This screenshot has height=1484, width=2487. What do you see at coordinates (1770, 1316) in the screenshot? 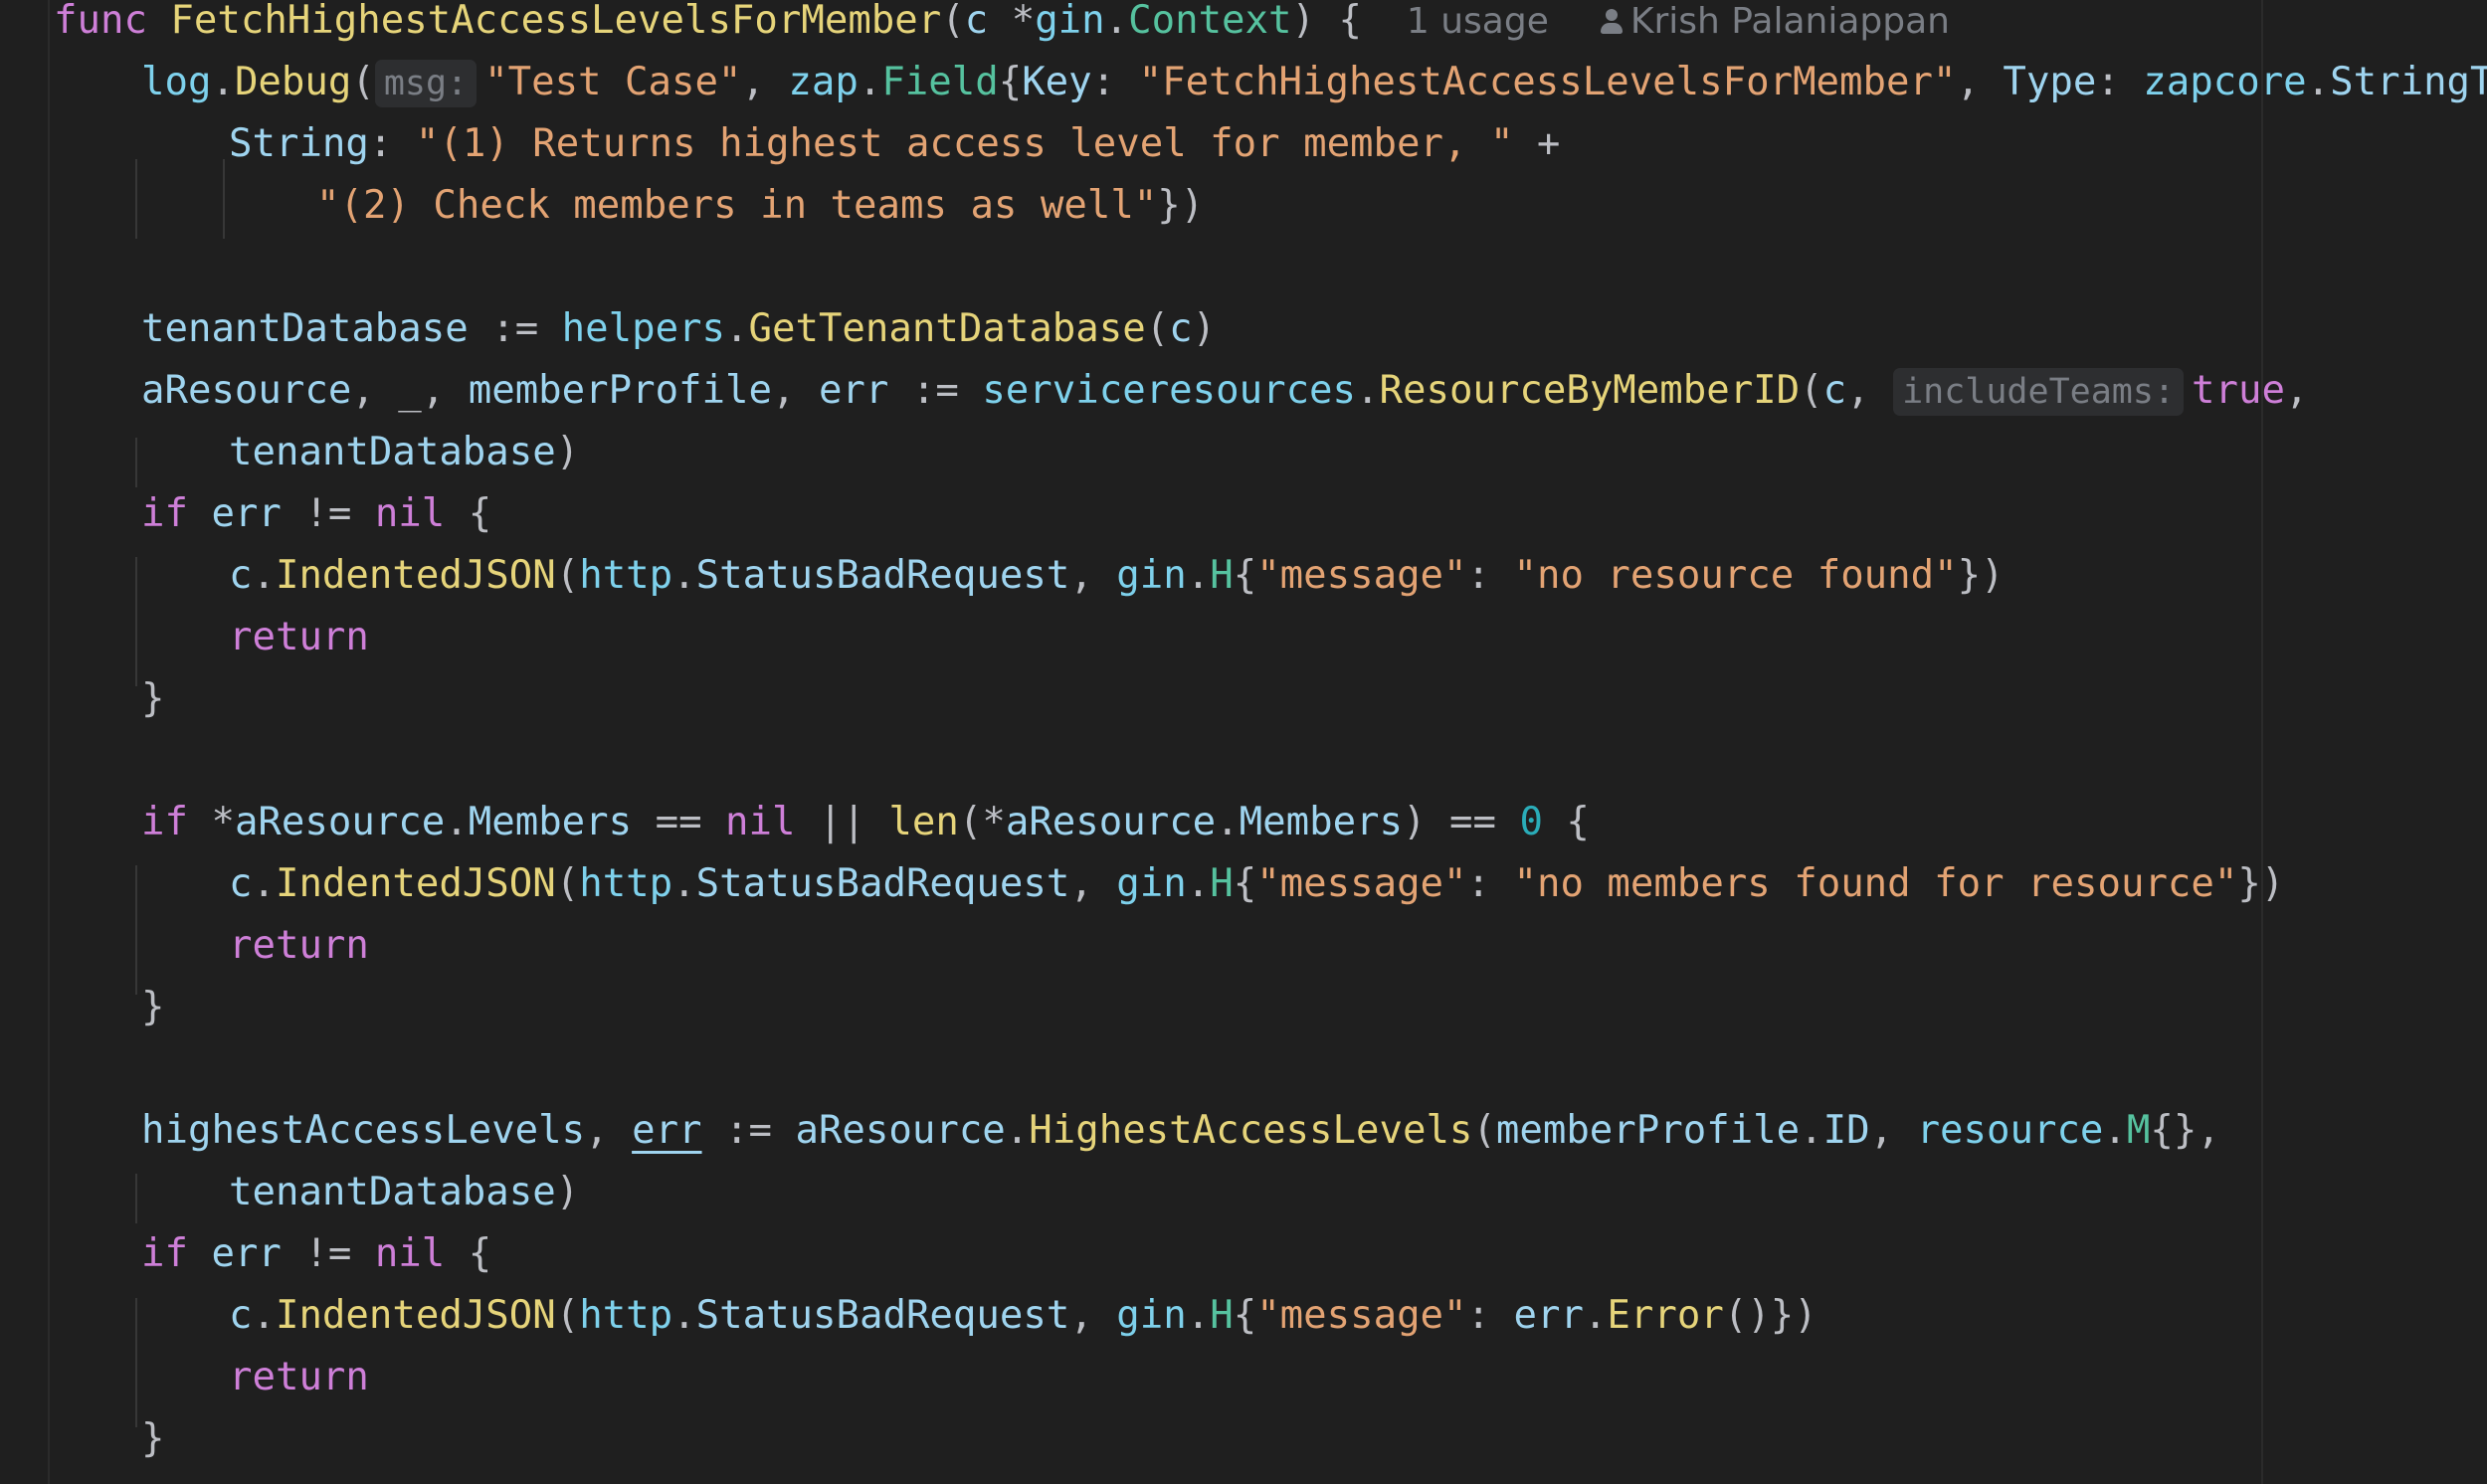
I see `code-token: ()})` at bounding box center [1770, 1316].